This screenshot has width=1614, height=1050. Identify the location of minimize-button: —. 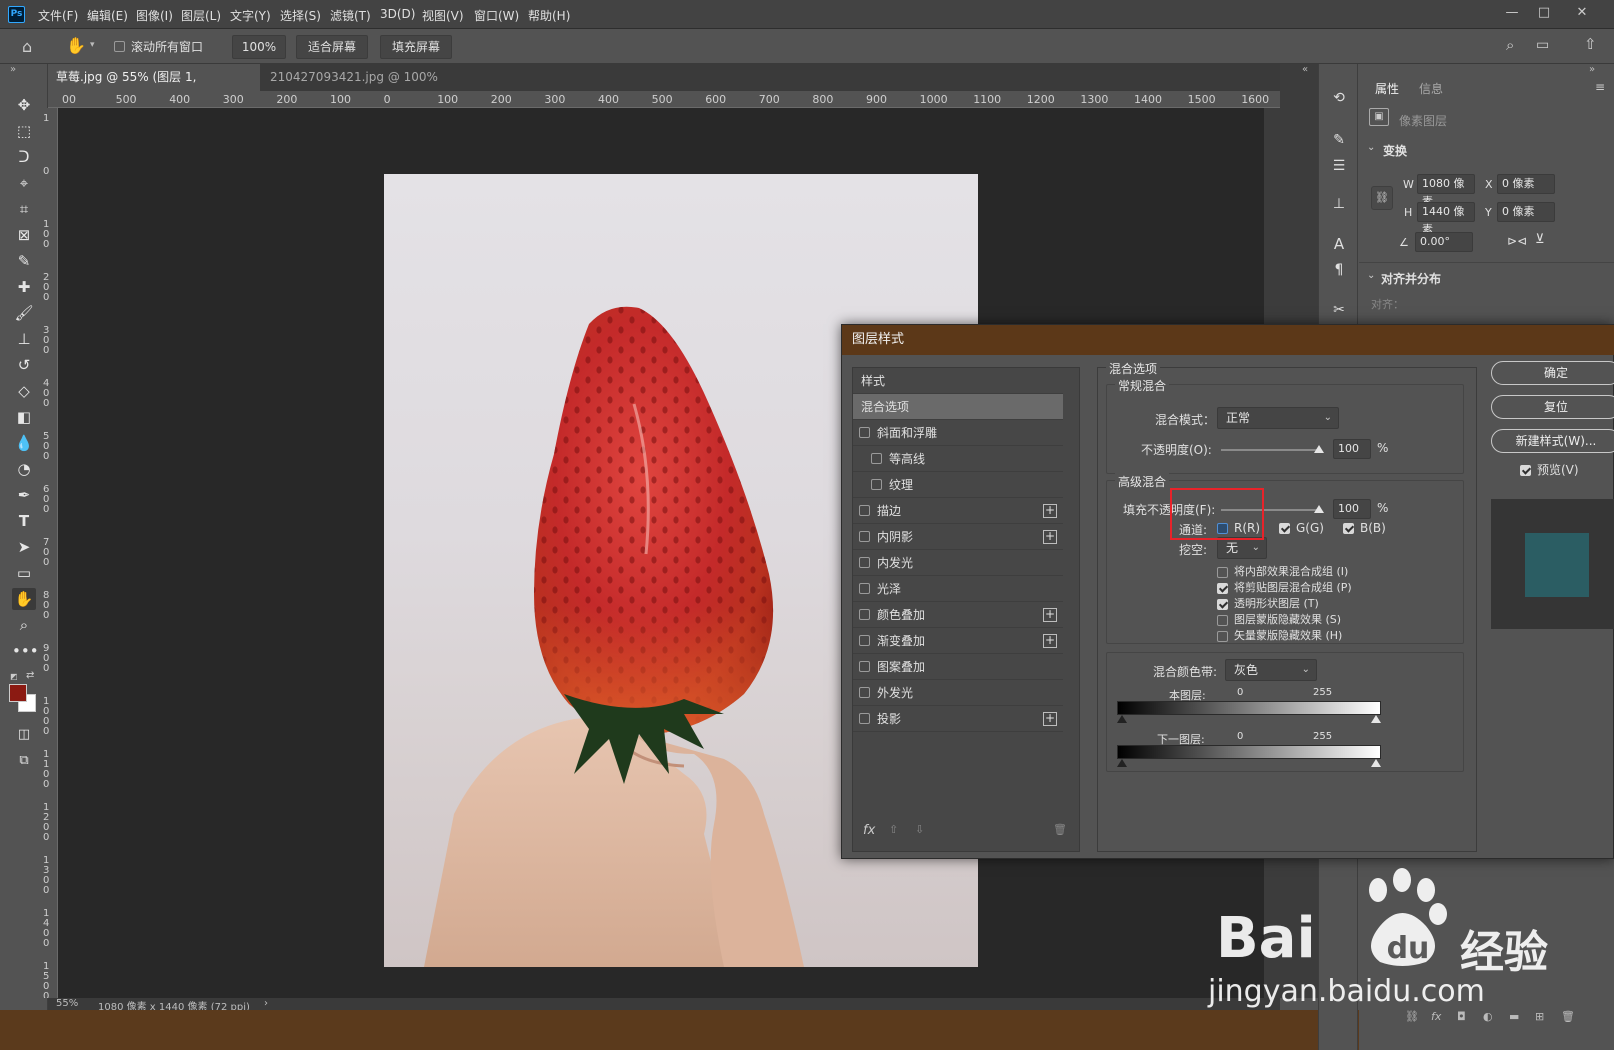
(1512, 13).